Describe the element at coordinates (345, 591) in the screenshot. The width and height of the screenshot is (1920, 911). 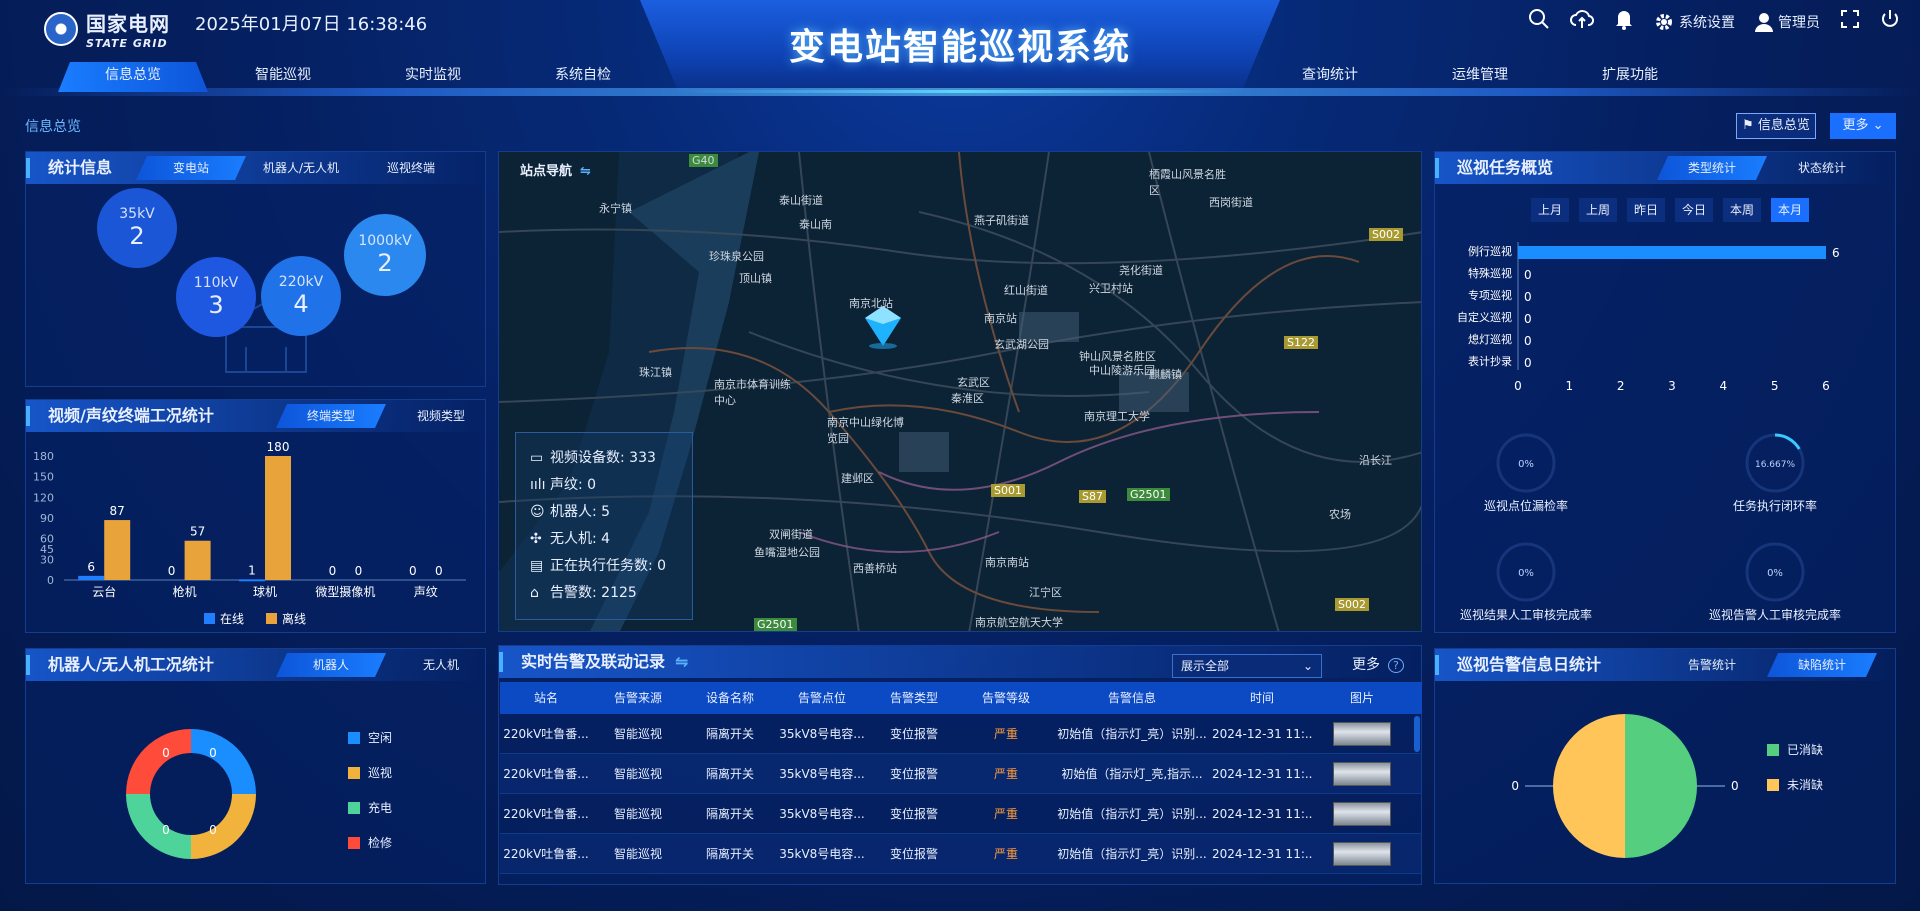
I see `x-tick-label: 微型摄像机` at that location.